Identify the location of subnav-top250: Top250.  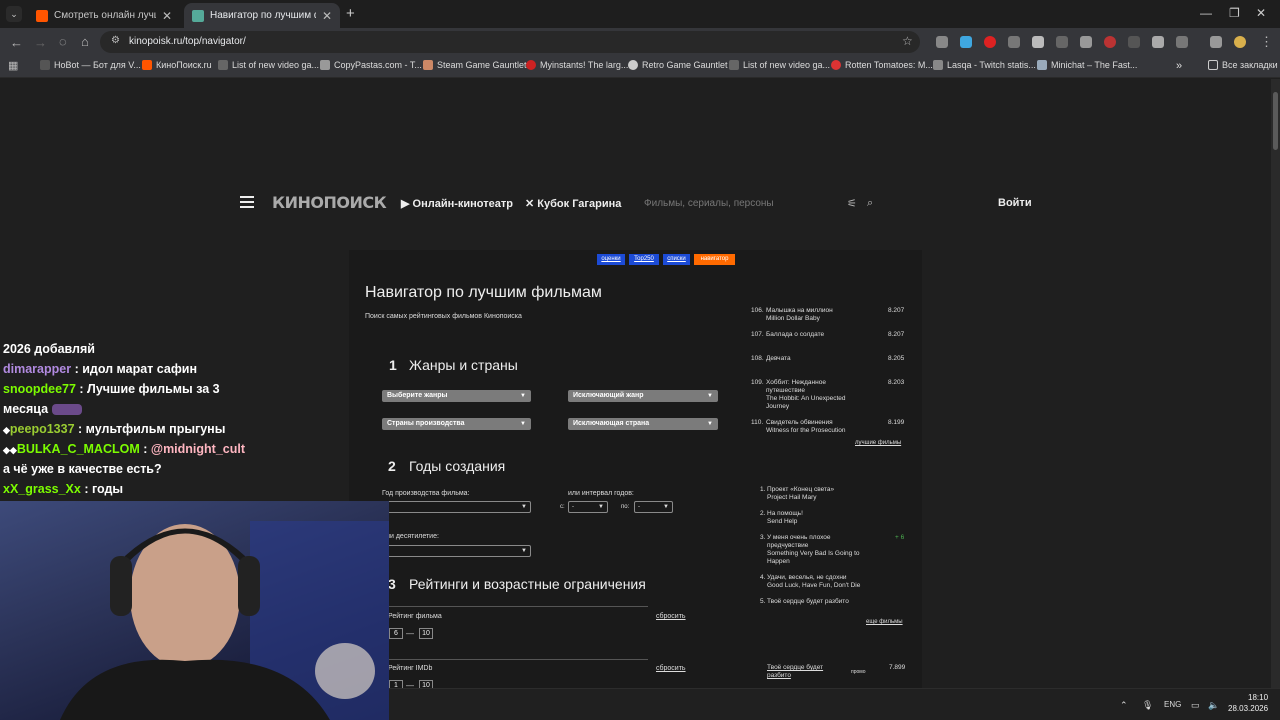
(644, 259).